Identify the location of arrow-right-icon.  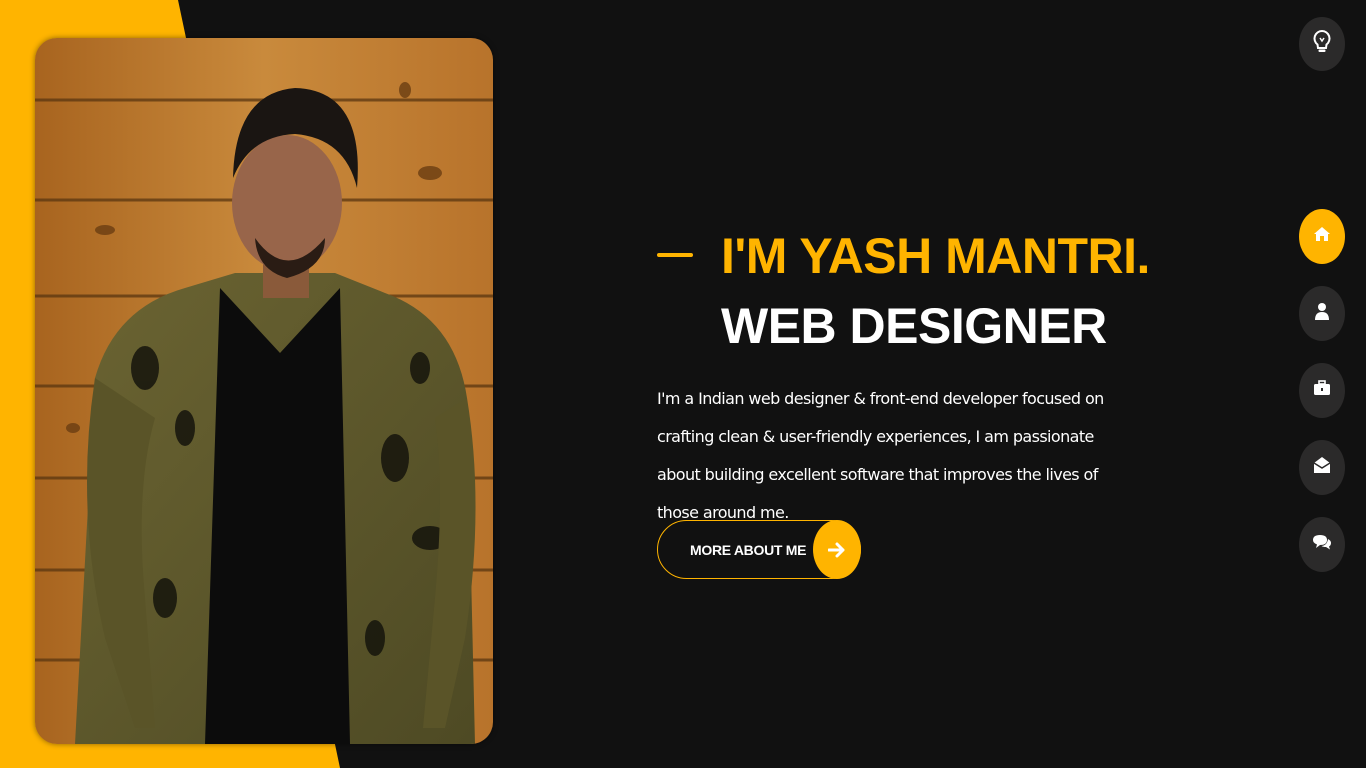
(837, 549).